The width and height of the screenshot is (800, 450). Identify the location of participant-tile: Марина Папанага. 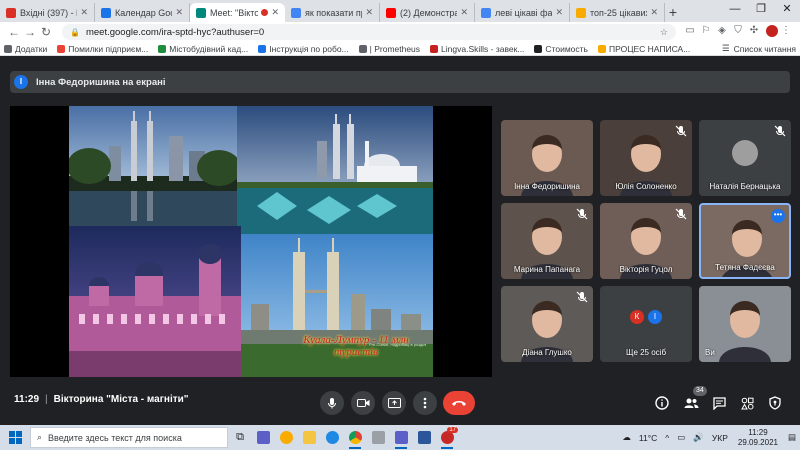
(547, 241).